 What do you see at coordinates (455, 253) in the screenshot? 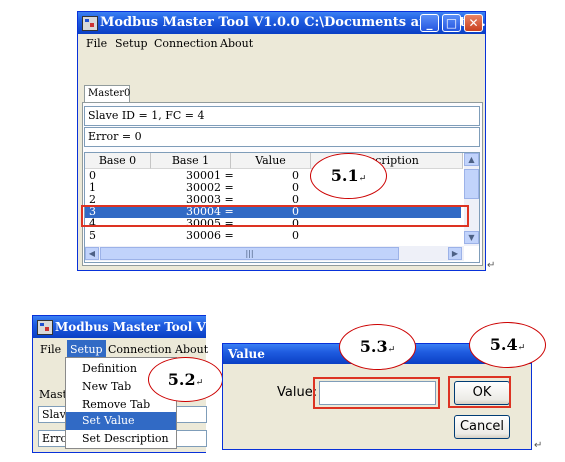
I see `scroll-right-icon: ▶` at bounding box center [455, 253].